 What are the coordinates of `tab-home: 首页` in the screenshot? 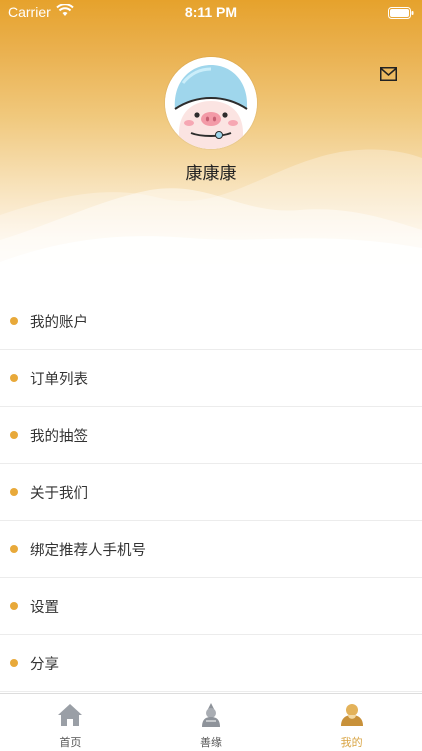 It's located at (70, 722).